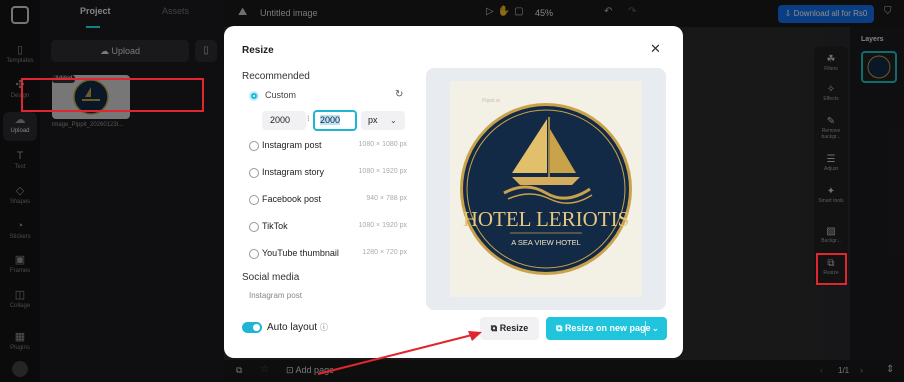  I want to click on annotation-arrow, so click(399, 353).